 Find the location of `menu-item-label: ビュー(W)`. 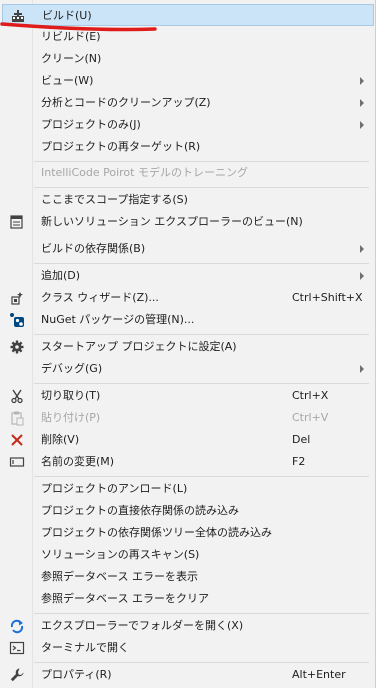

menu-item-label: ビュー(W) is located at coordinates (67, 80).